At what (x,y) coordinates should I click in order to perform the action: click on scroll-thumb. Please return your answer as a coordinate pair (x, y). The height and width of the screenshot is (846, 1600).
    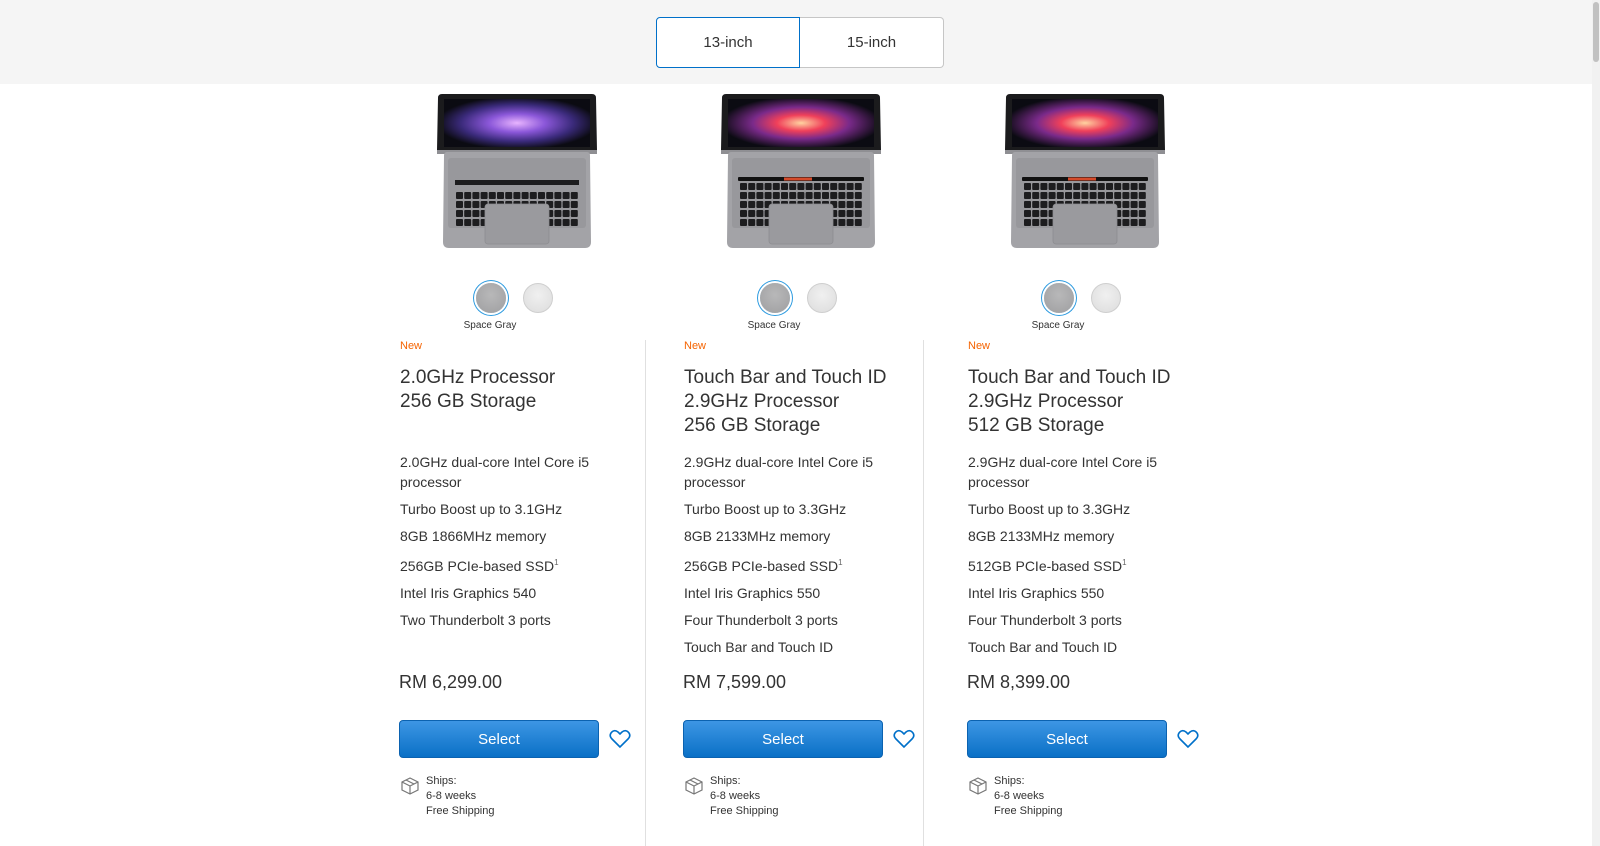
    Looking at the image, I should click on (1596, 32).